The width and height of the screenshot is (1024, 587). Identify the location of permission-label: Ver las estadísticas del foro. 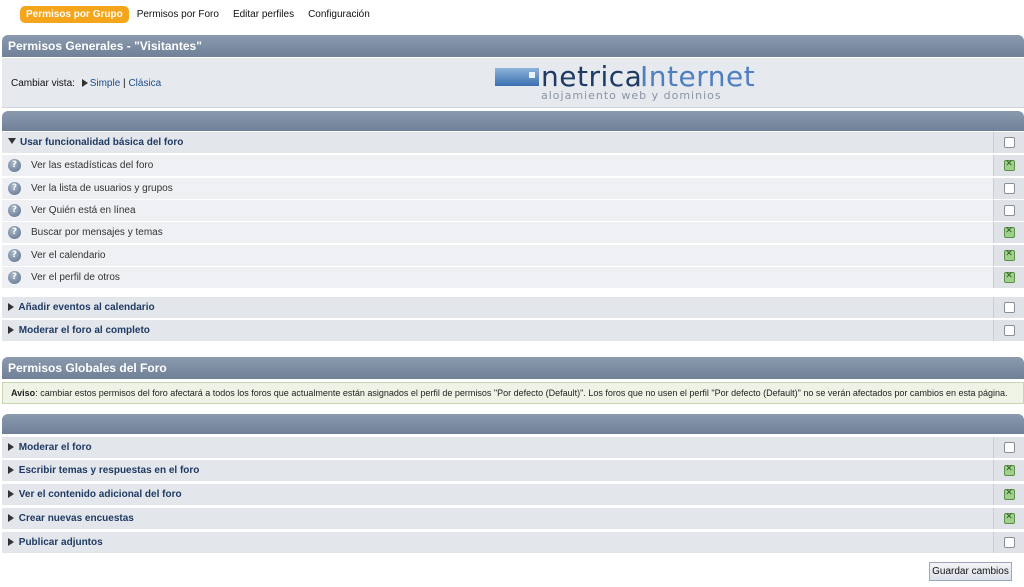
(92, 165).